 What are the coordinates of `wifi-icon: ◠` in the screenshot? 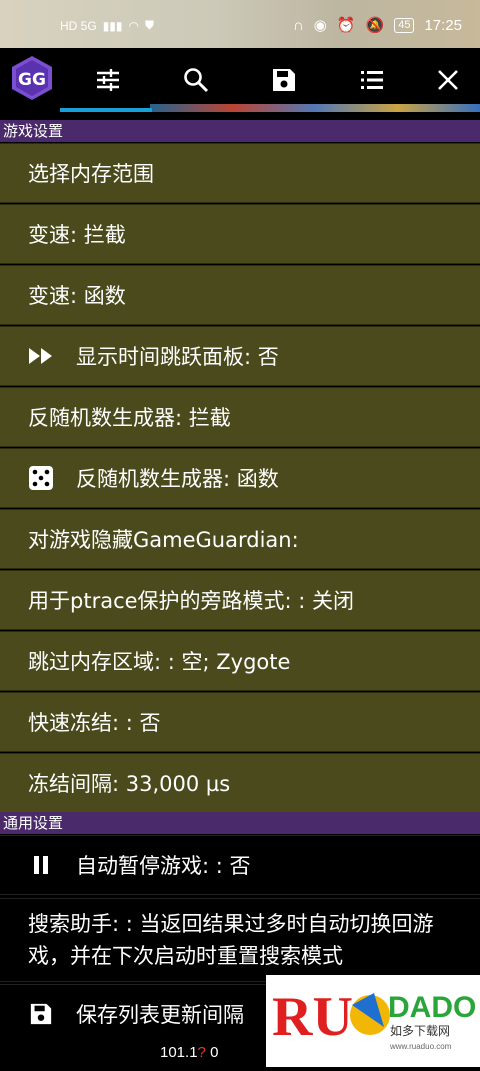 It's located at (133, 25).